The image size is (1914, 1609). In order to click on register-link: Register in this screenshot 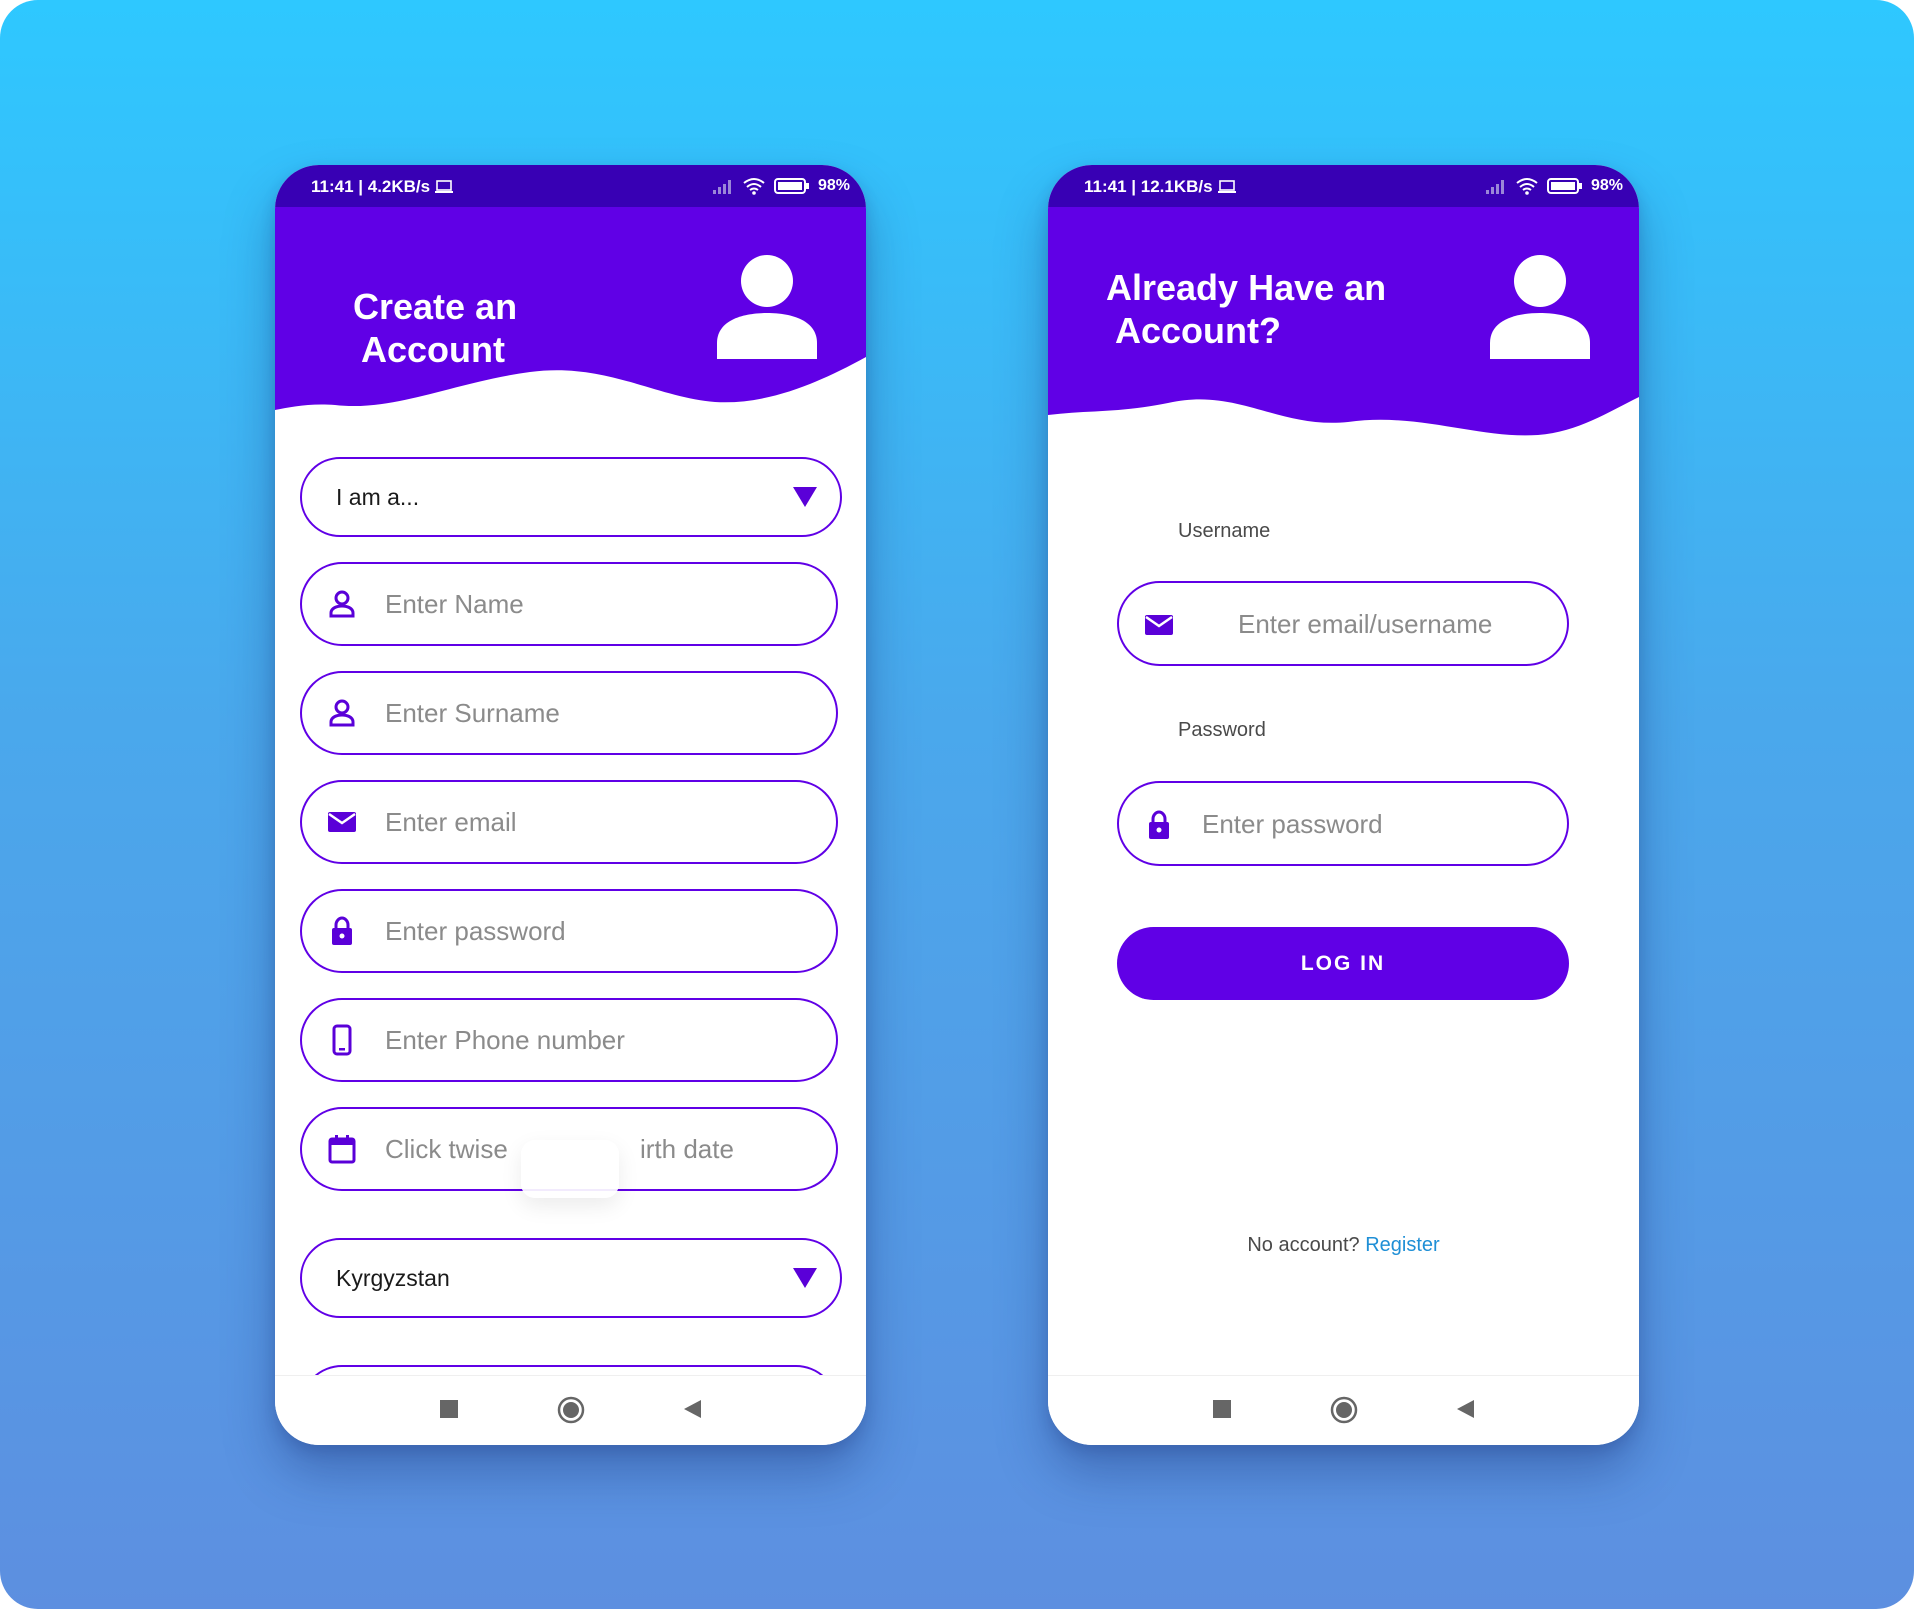, I will do `click(1402, 1245)`.